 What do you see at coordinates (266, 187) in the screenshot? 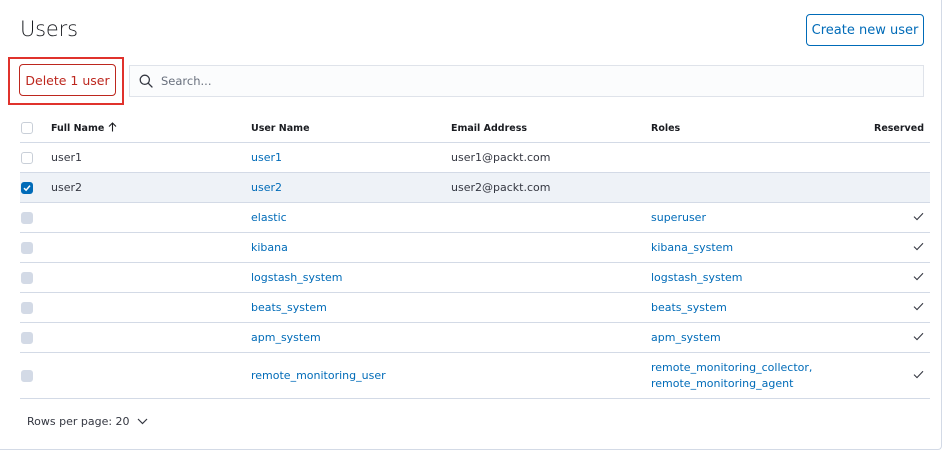
I see `user-name-link: user2` at bounding box center [266, 187].